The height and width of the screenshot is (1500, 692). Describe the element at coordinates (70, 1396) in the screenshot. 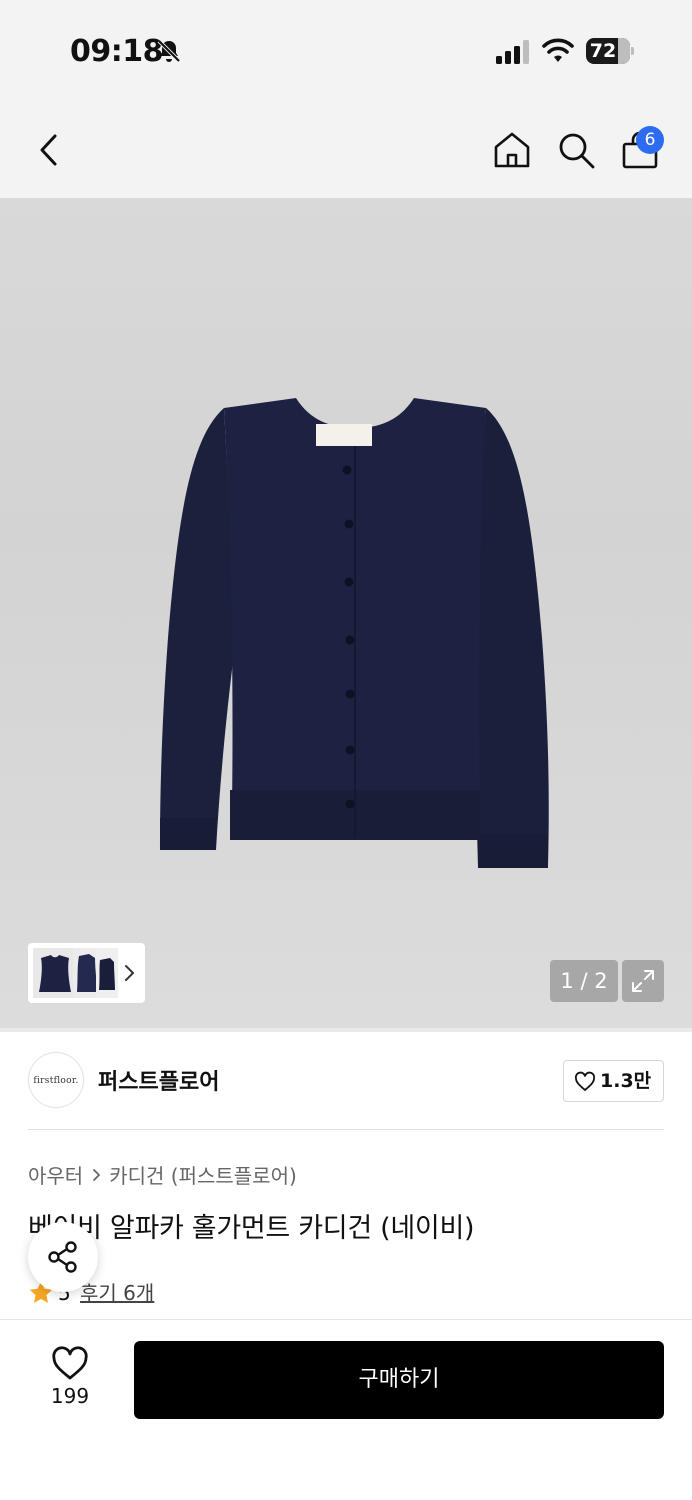

I see `wish-count: 199` at that location.